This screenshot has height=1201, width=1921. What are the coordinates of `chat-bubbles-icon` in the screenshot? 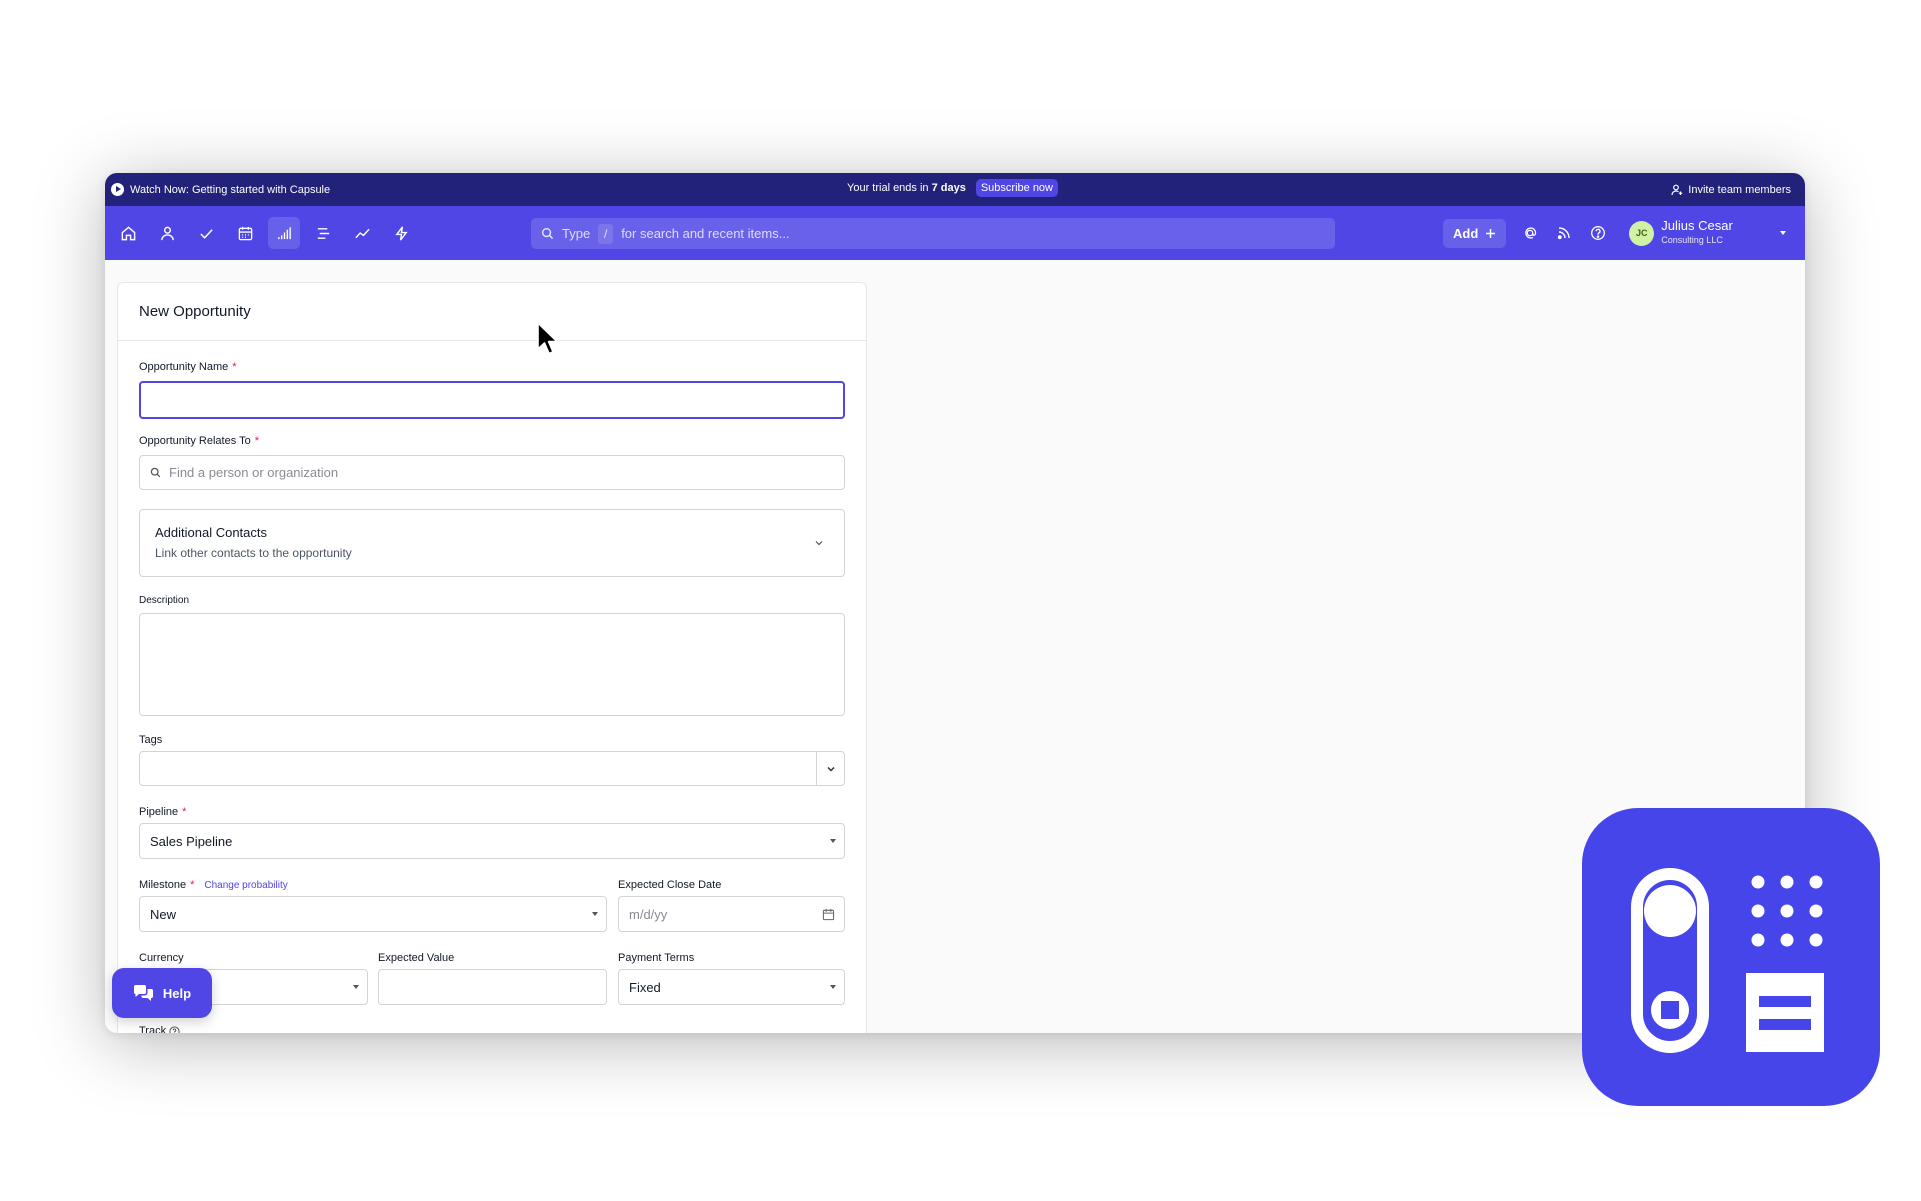 It's located at (143, 993).